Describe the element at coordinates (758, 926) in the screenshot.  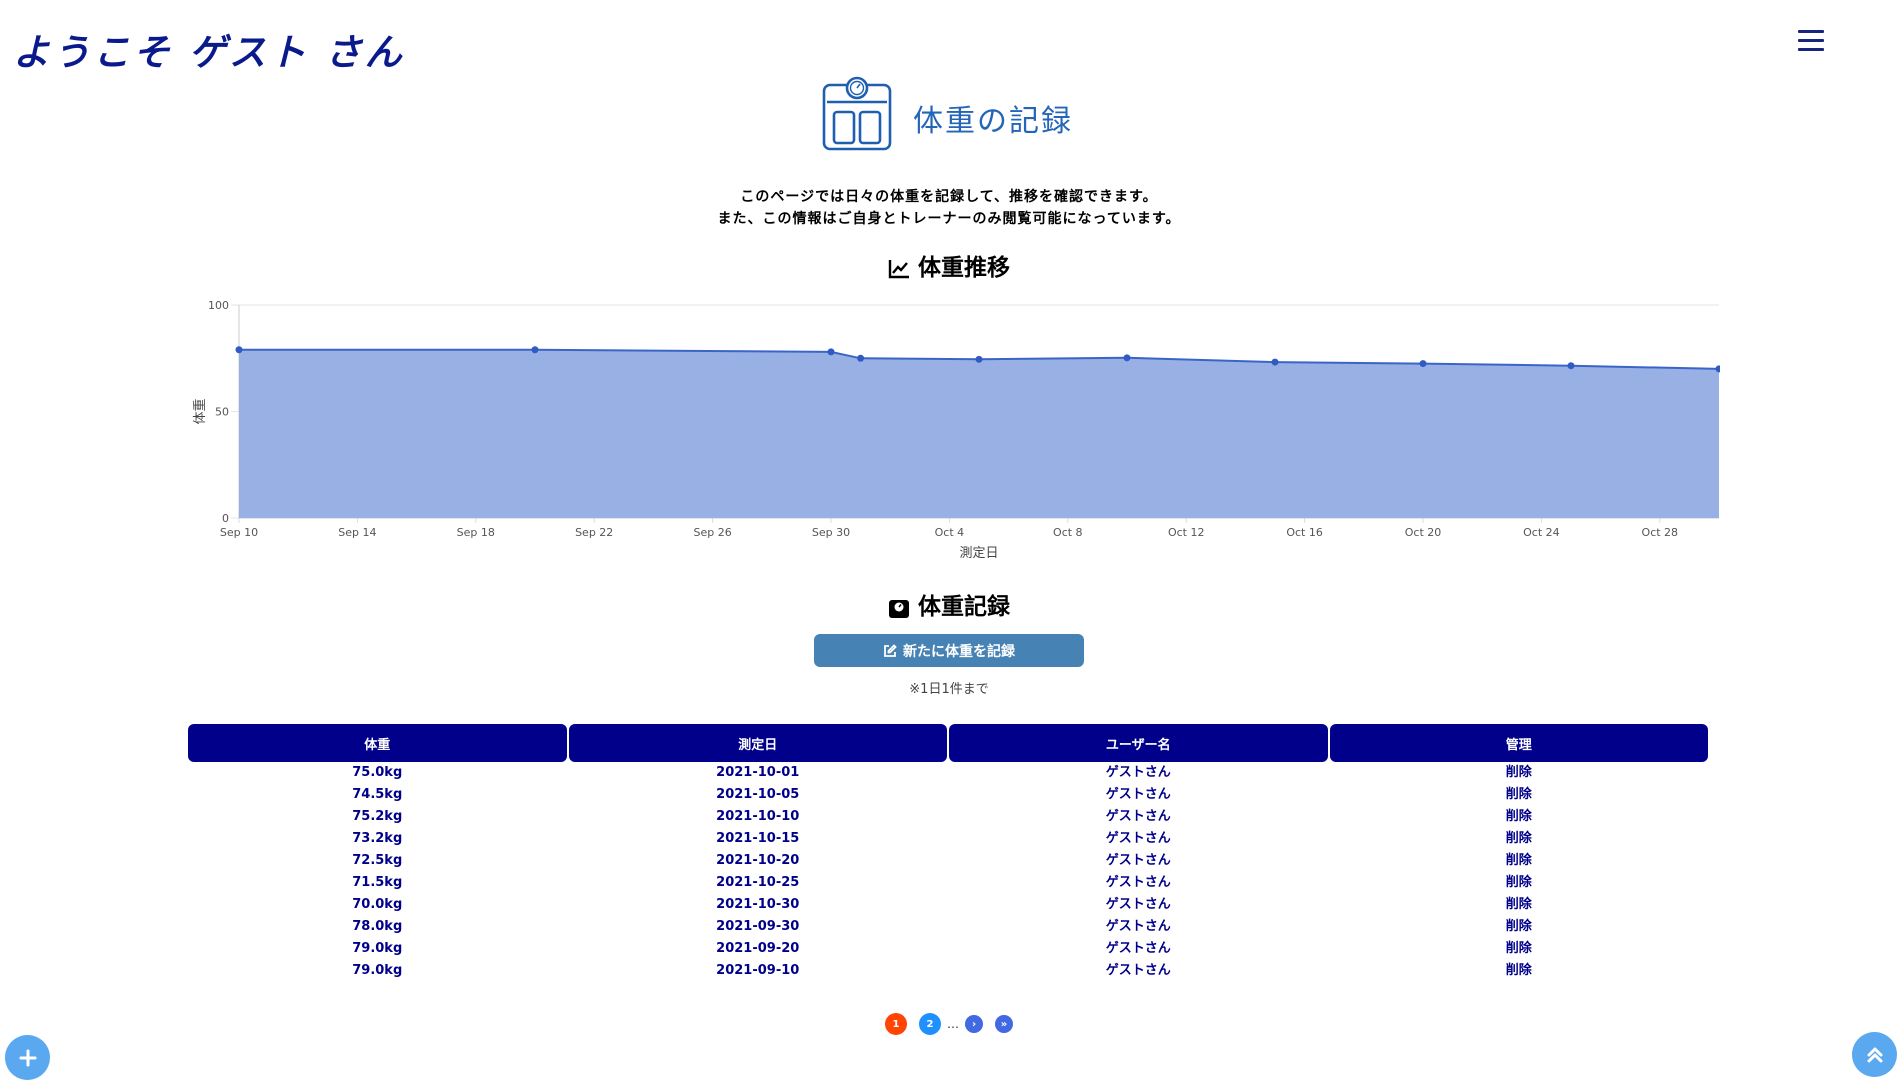
I see `cell-date: 2021-09-30` at that location.